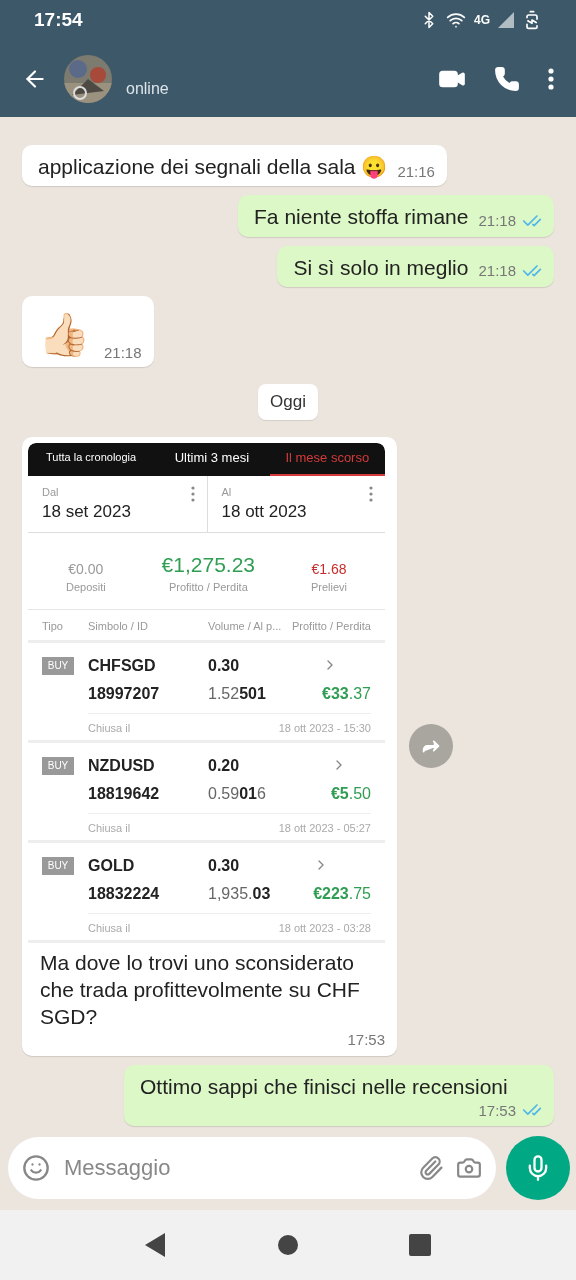 Image resolution: width=576 pixels, height=1280 pixels. Describe the element at coordinates (122, 665) in the screenshot. I see `trade-symbol: CHFSGD` at that location.